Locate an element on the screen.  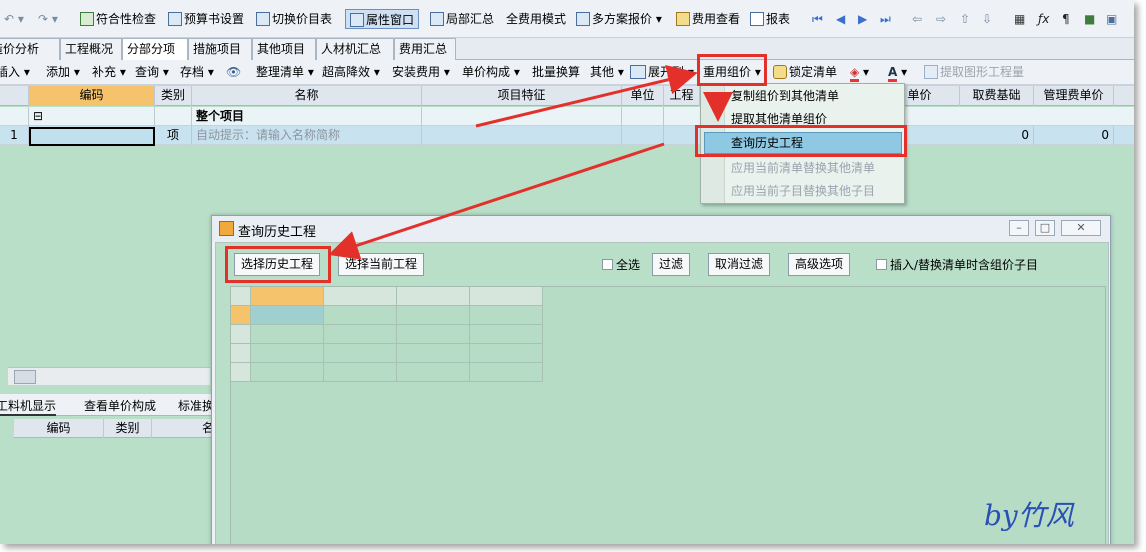
arrow-to-reuse-price is located at coordinates (586, 96).